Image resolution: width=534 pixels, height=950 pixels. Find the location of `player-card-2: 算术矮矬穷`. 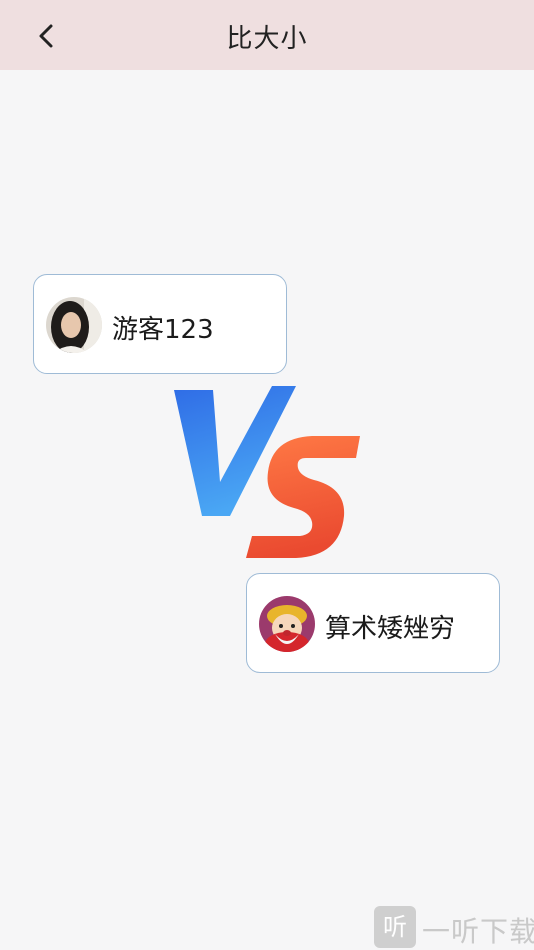

player-card-2: 算术矮矬穷 is located at coordinates (373, 623).